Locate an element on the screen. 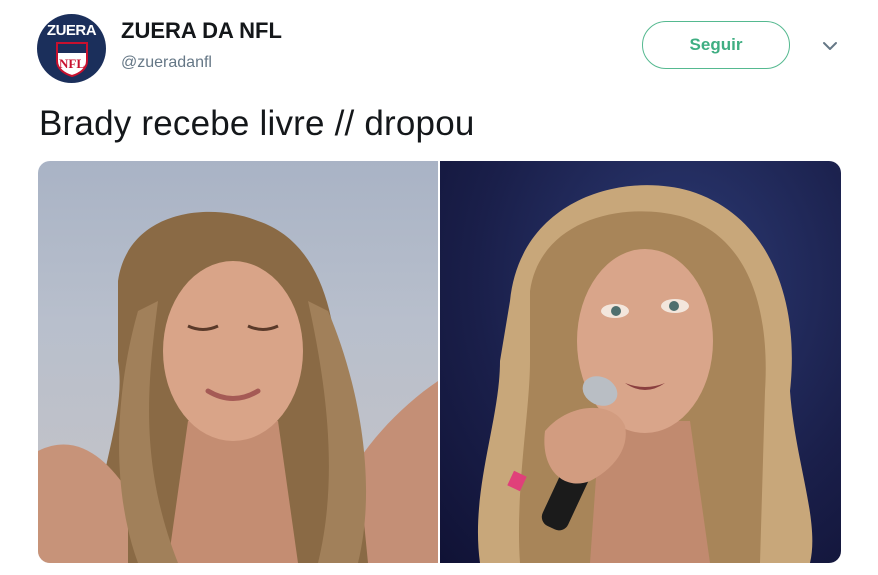 Image resolution: width=878 pixels, height=575 pixels. avatar: ZUERA NFL is located at coordinates (71, 48).